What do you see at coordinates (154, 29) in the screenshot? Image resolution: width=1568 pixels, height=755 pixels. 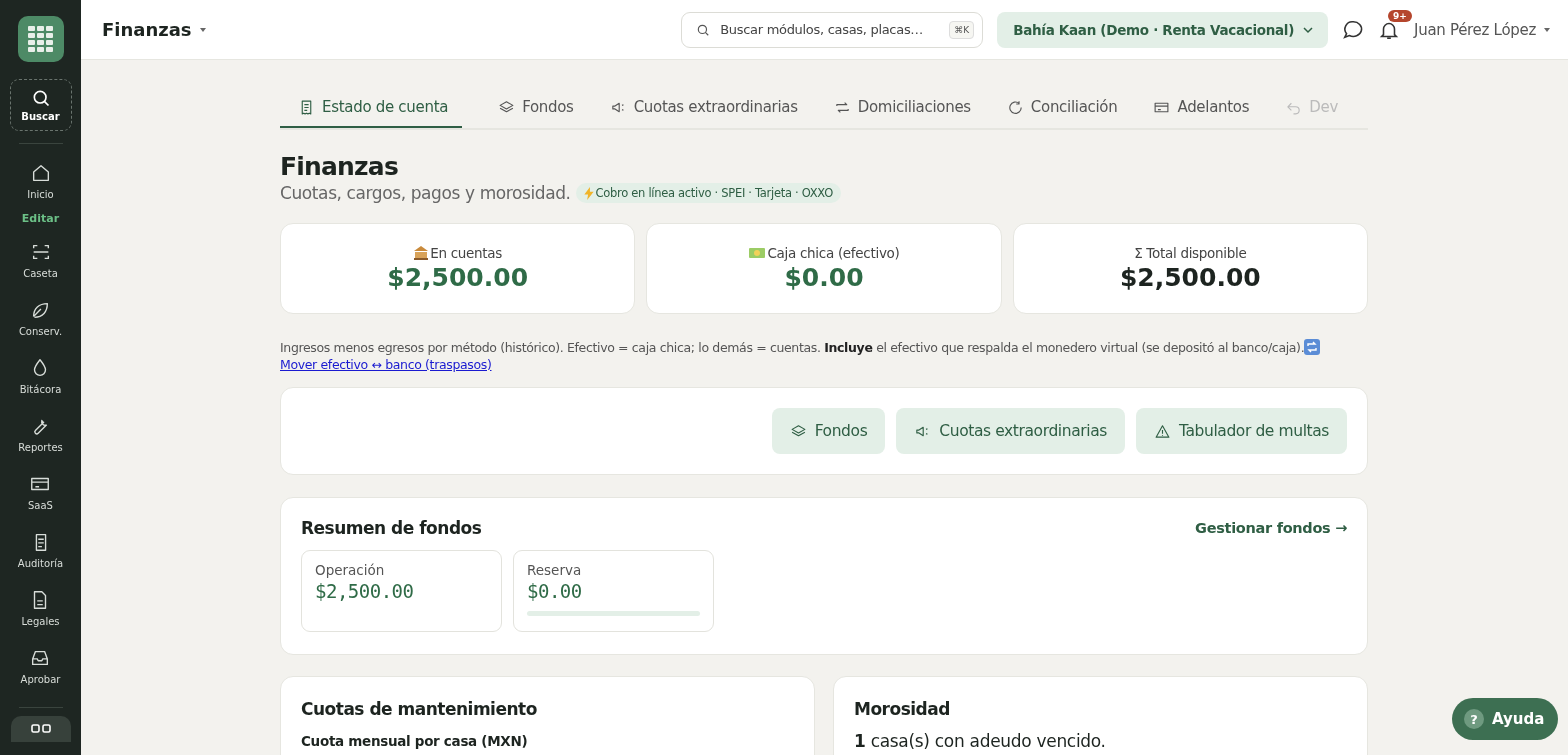 I see `module-dropdown: Finanzas` at bounding box center [154, 29].